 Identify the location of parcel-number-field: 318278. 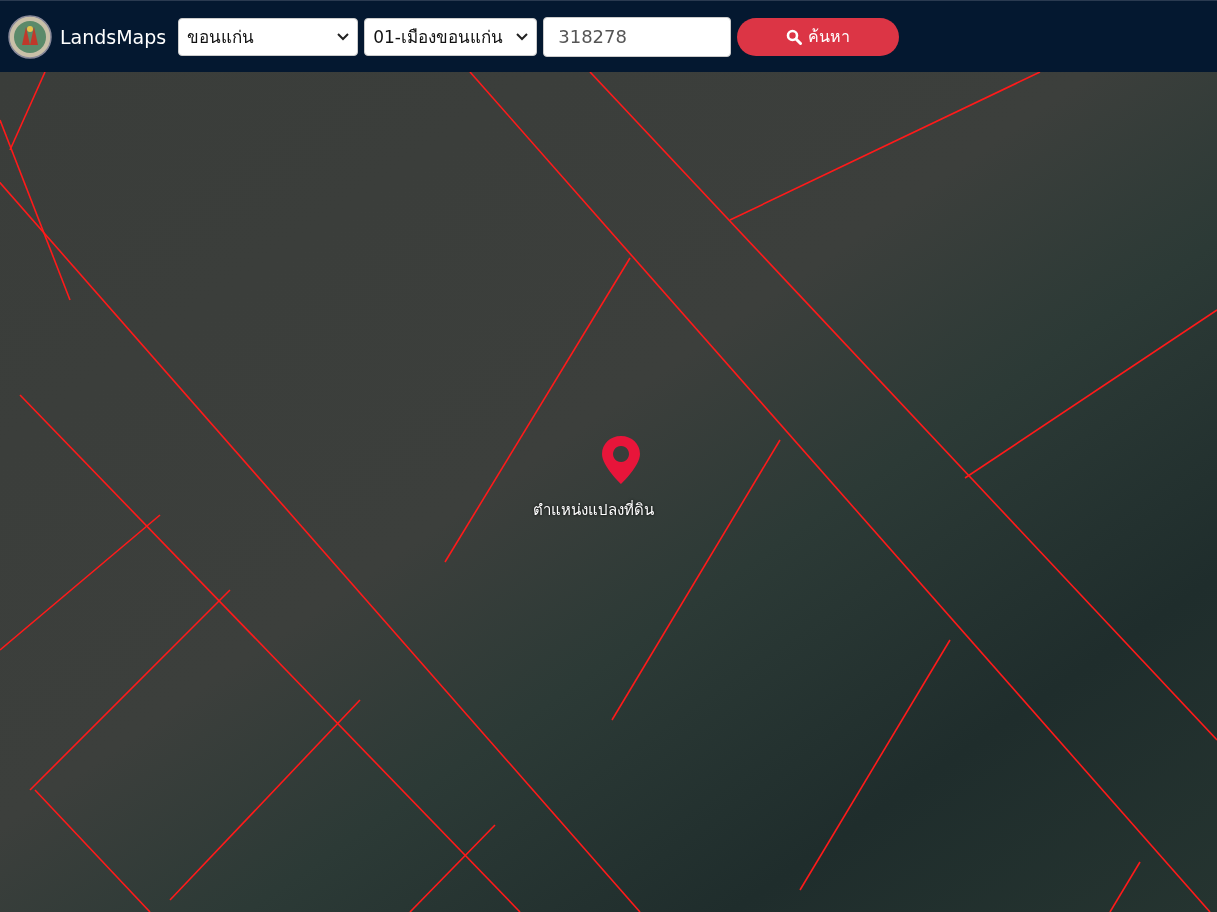
(637, 36).